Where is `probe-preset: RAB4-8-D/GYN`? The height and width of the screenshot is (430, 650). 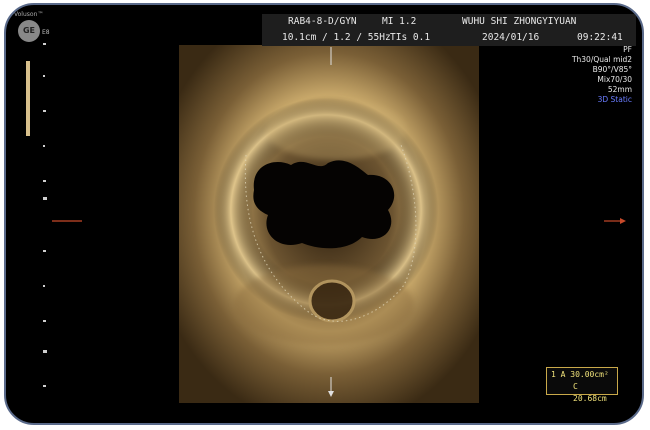 probe-preset: RAB4-8-D/GYN is located at coordinates (322, 21).